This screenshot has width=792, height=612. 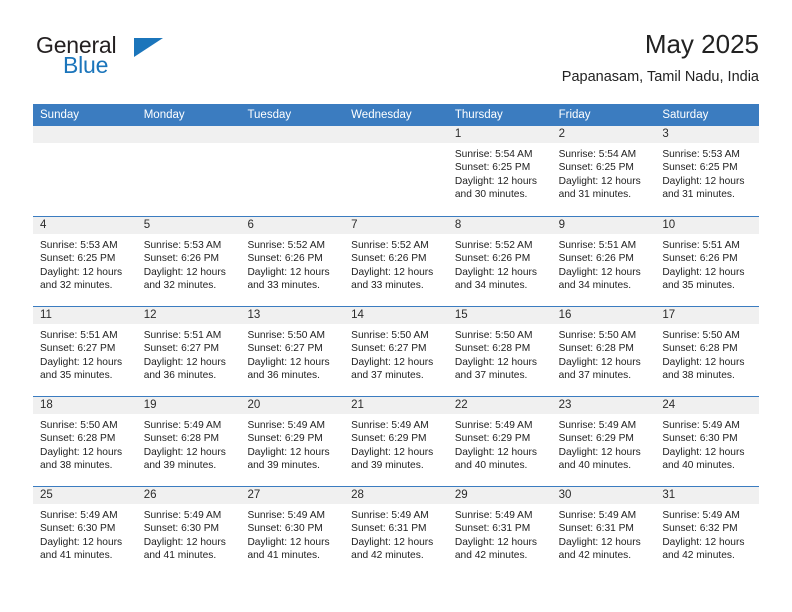 I want to click on day-number-band, so click(x=188, y=134).